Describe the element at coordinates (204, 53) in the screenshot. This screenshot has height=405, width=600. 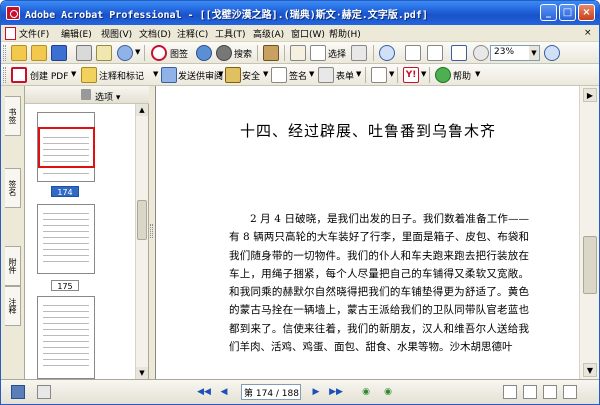
I see `globe-icon` at that location.